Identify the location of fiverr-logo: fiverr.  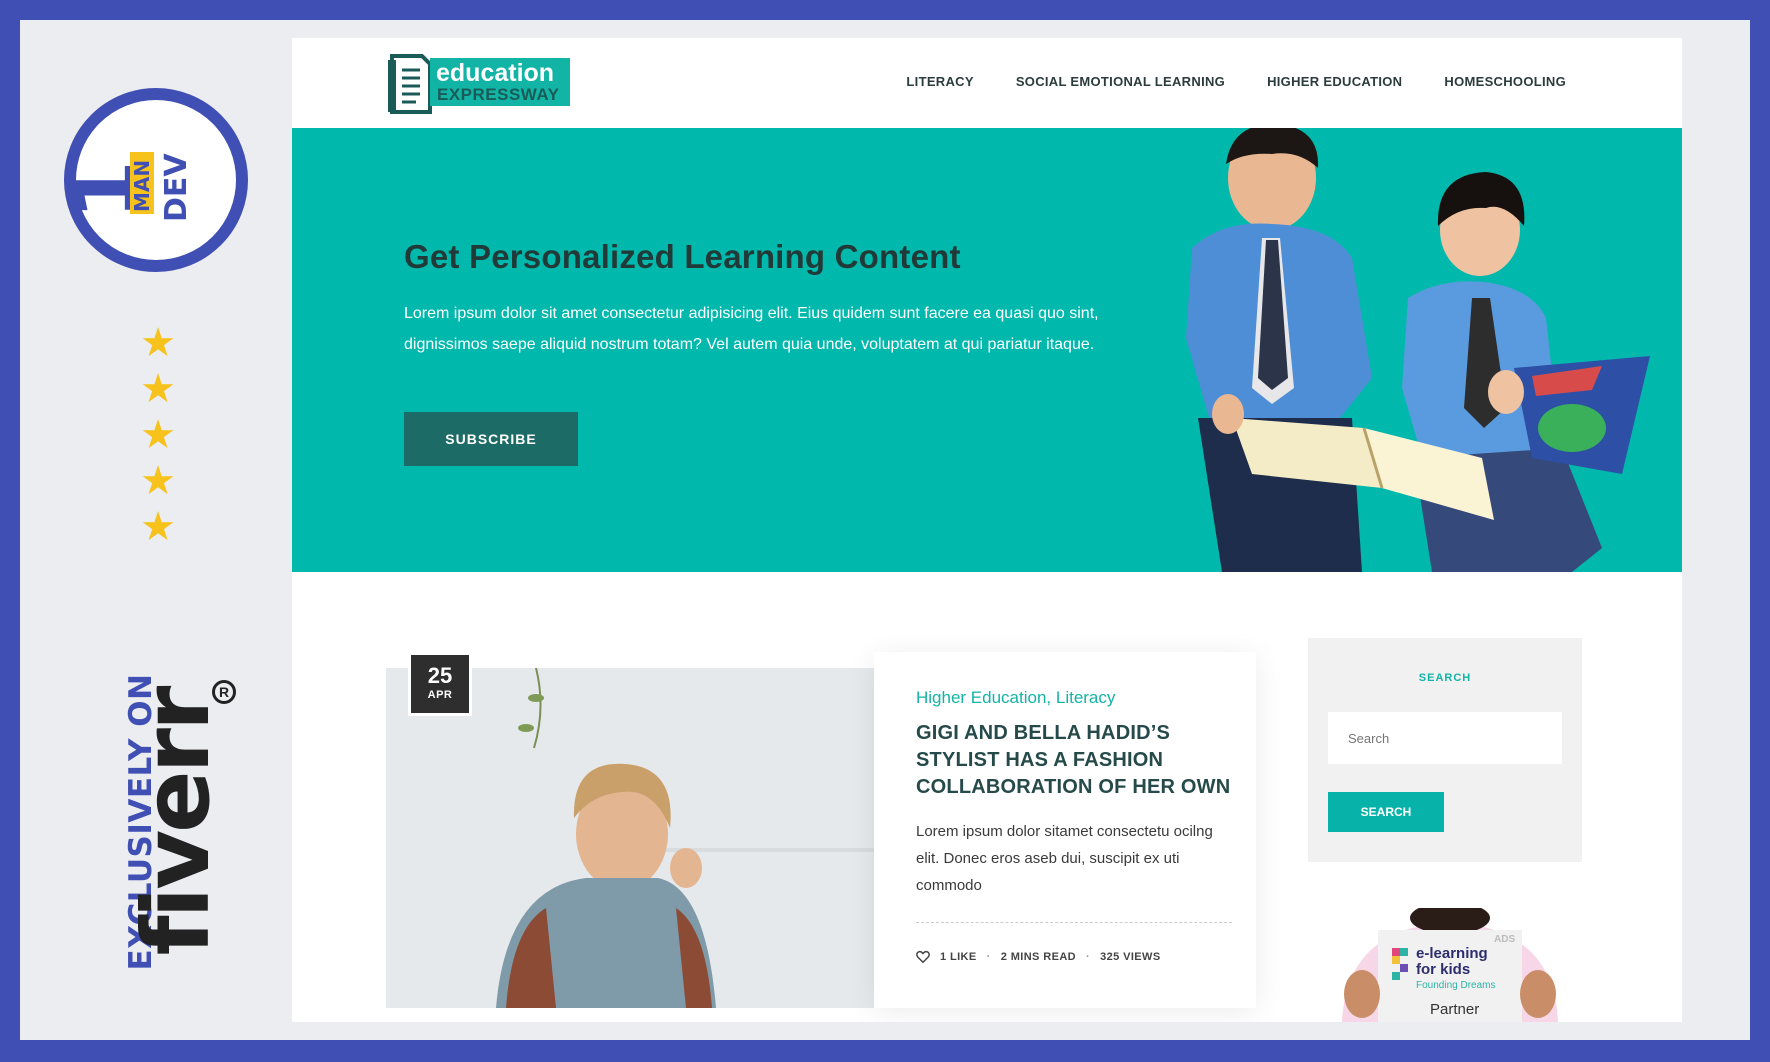
(176, 822).